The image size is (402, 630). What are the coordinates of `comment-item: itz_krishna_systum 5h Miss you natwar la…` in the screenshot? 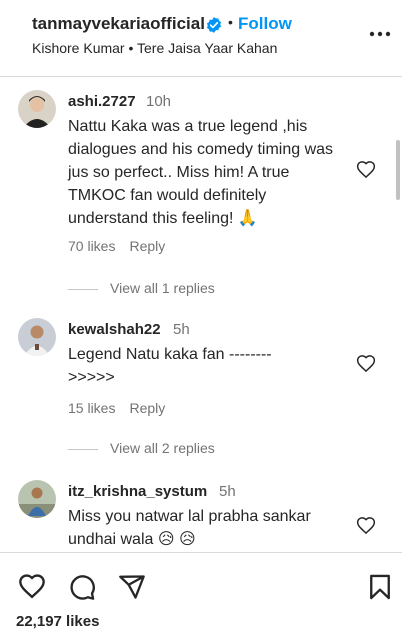 It's located at (201, 515).